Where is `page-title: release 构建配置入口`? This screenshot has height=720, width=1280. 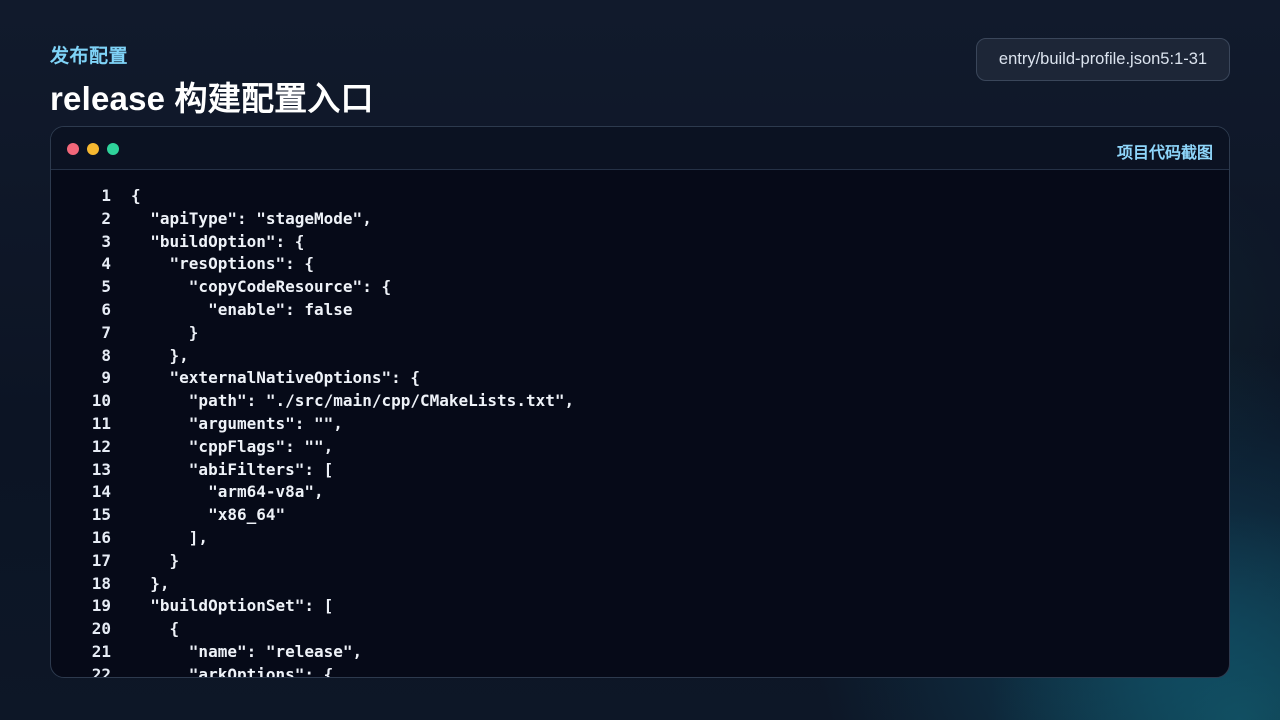 page-title: release 构建配置入口 is located at coordinates (212, 98).